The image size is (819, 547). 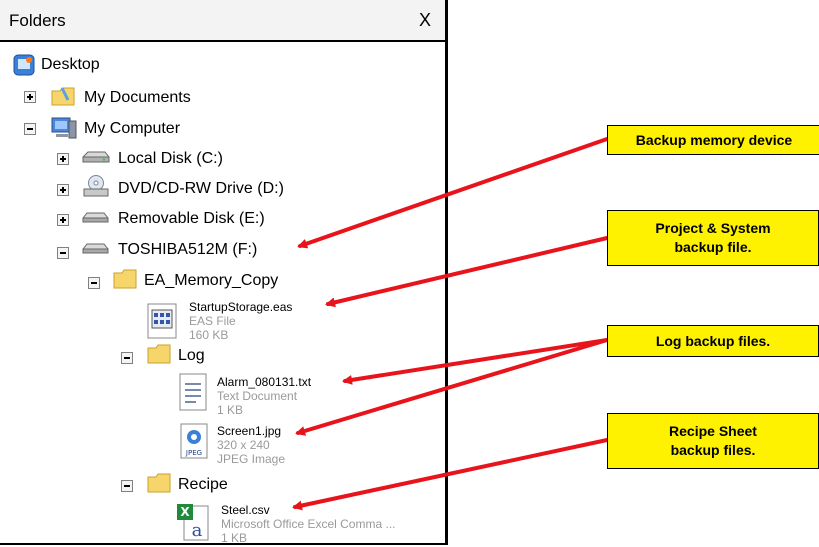 I want to click on callout-recipe-backup: Recipe Sheet backup files., so click(x=713, y=441).